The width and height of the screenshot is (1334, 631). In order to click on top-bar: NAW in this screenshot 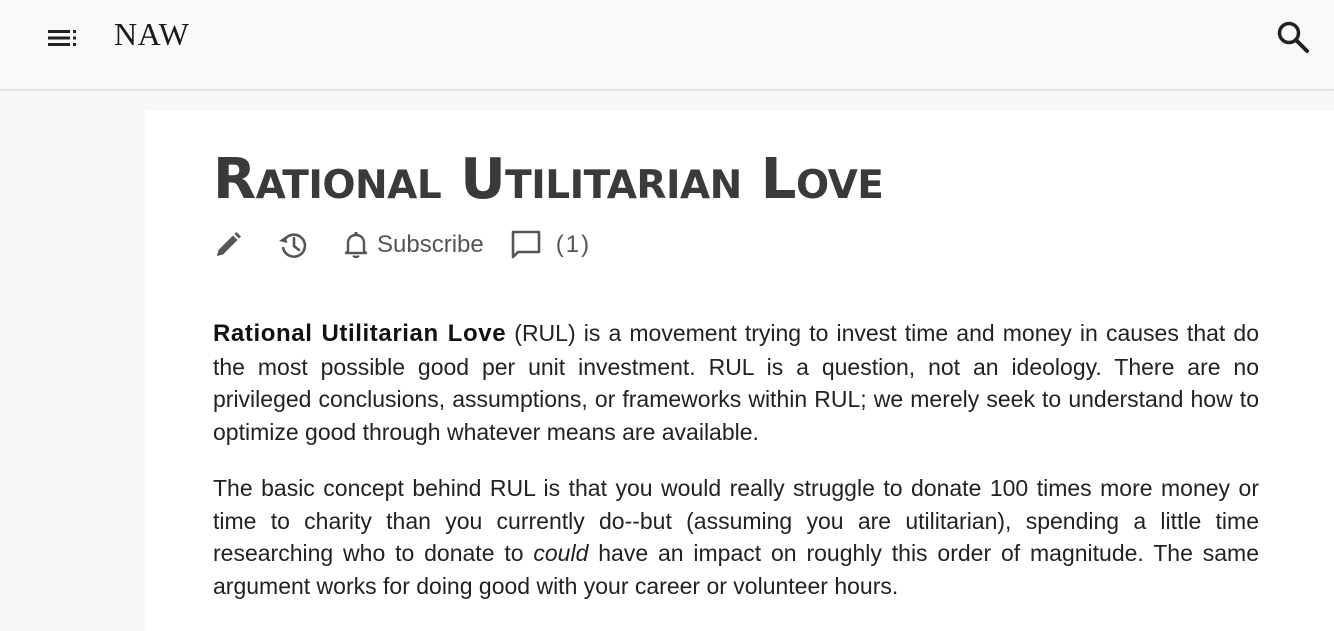, I will do `click(667, 45)`.